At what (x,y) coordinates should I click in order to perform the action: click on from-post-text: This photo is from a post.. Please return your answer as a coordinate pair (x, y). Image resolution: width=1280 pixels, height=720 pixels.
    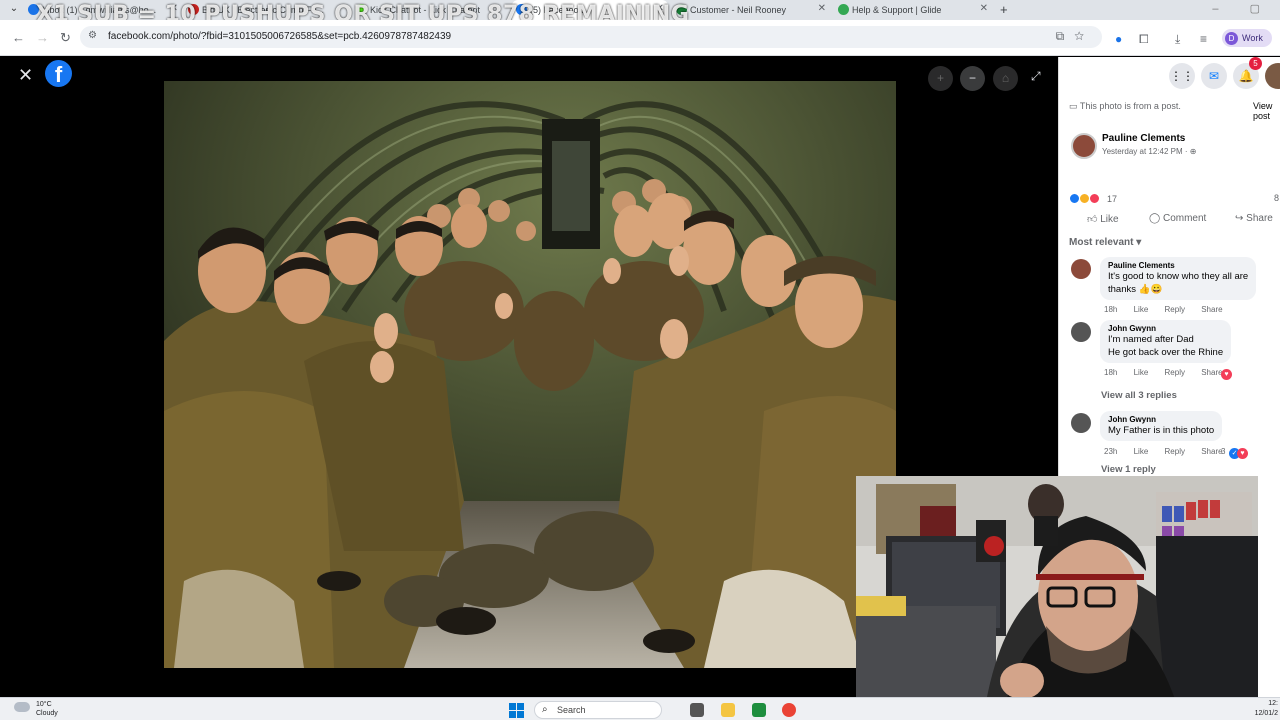
    Looking at the image, I should click on (1130, 106).